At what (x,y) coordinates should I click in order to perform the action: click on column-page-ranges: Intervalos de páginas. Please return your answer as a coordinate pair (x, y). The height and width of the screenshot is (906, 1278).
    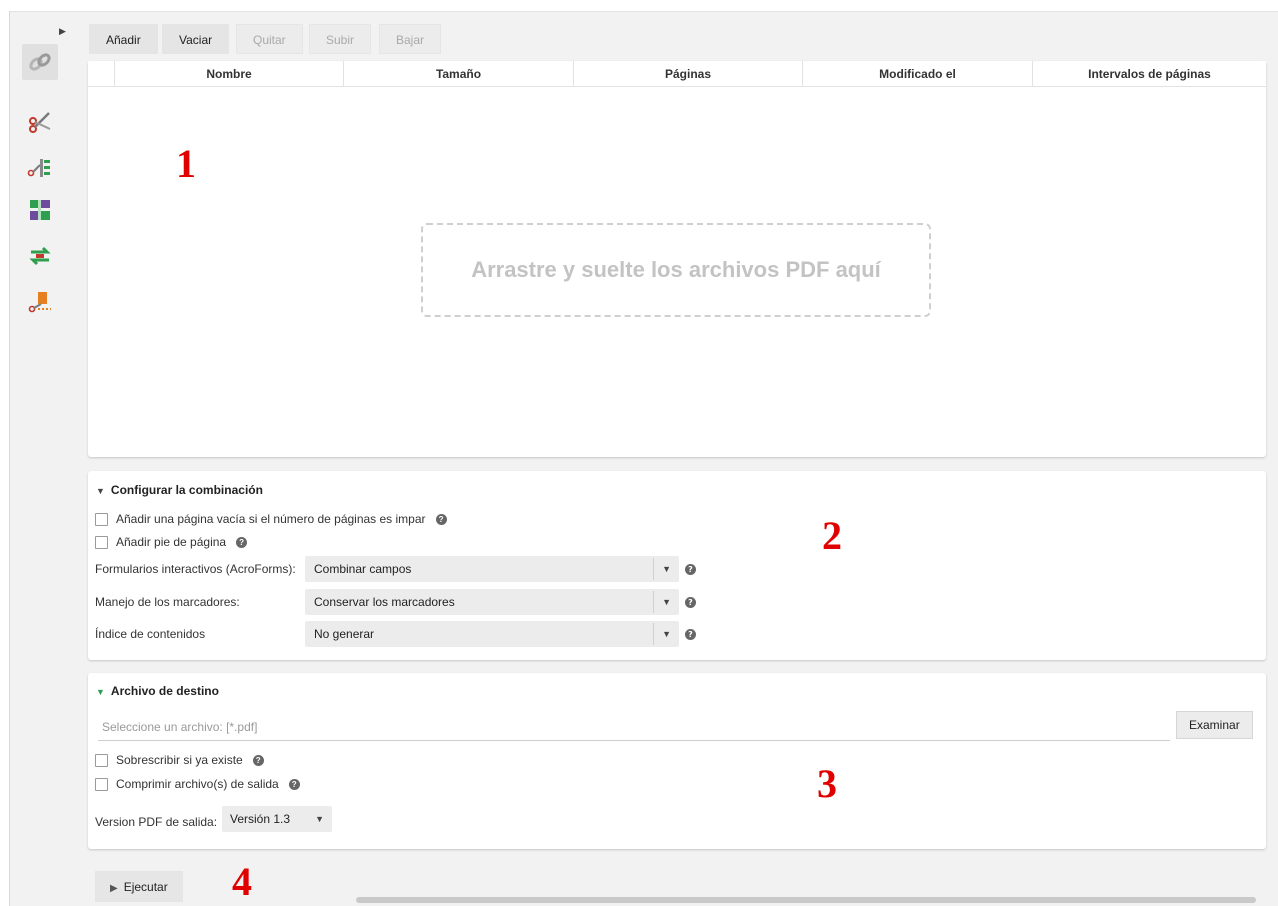
    Looking at the image, I should click on (1149, 73).